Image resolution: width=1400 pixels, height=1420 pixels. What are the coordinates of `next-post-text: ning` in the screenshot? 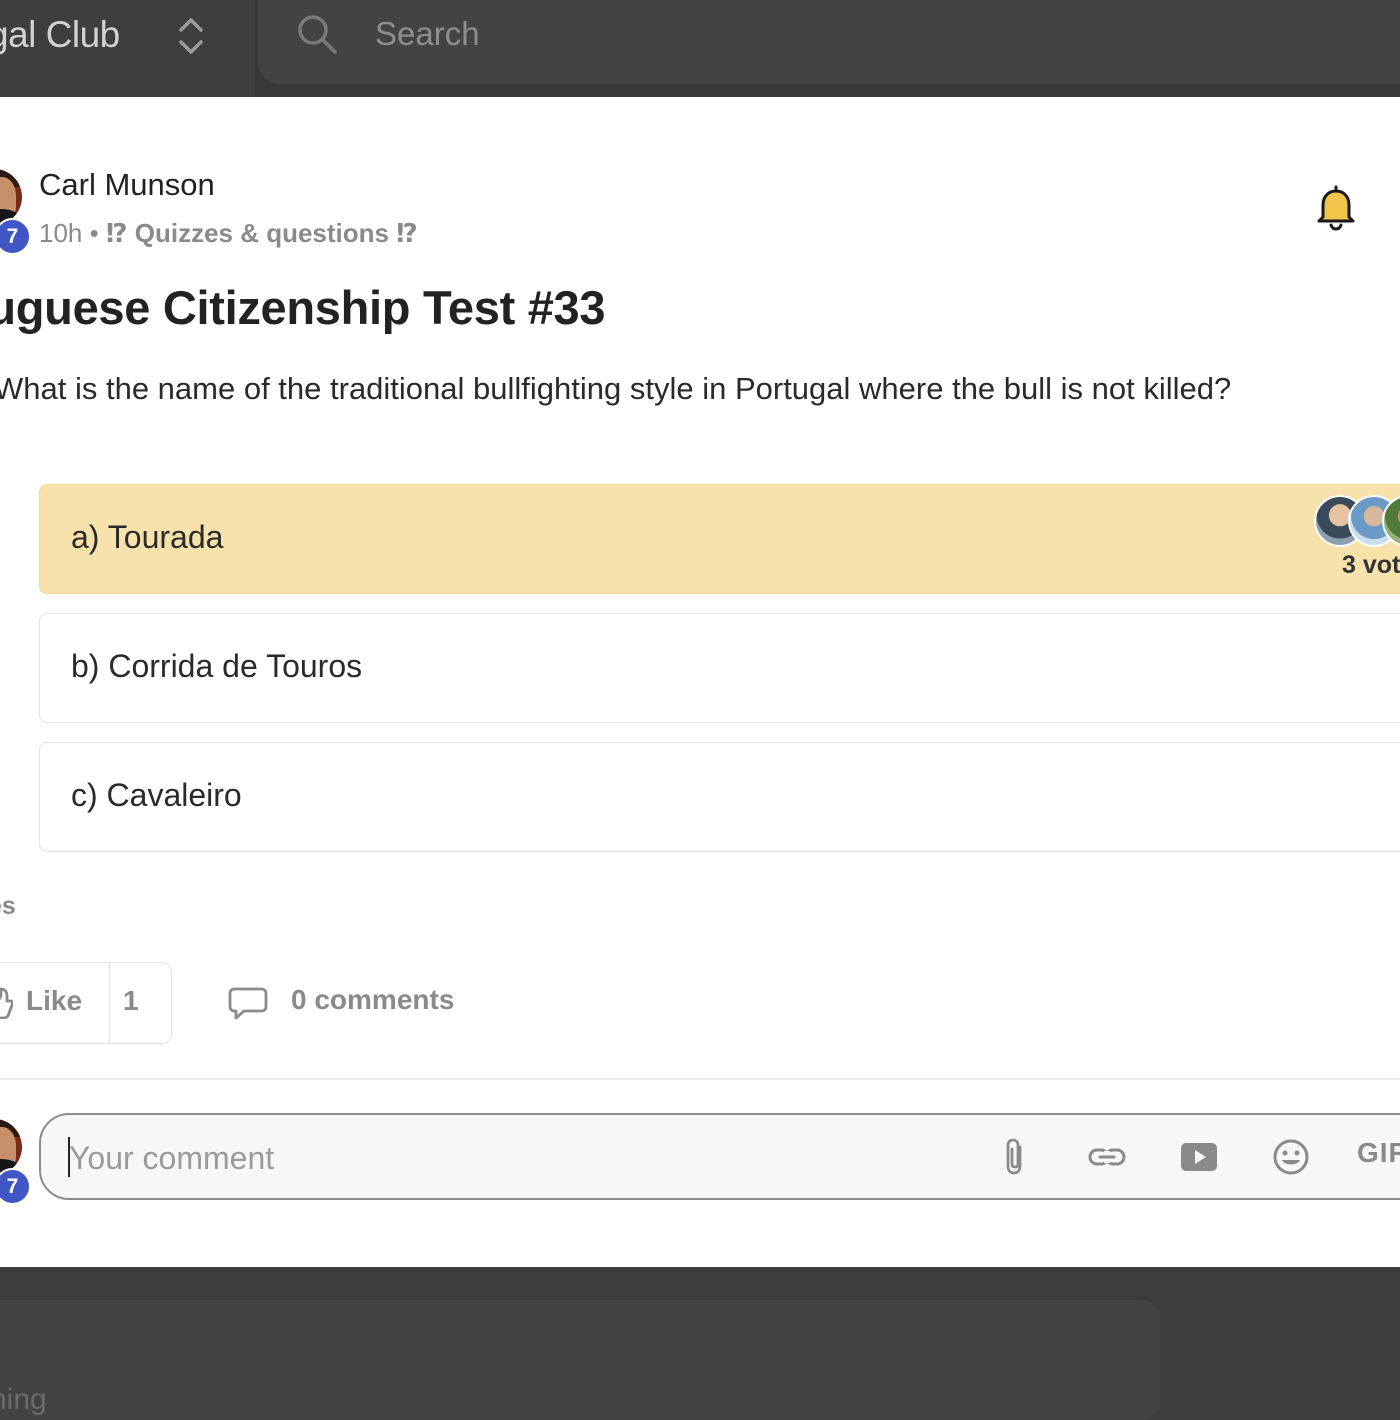 It's located at (23, 1399).